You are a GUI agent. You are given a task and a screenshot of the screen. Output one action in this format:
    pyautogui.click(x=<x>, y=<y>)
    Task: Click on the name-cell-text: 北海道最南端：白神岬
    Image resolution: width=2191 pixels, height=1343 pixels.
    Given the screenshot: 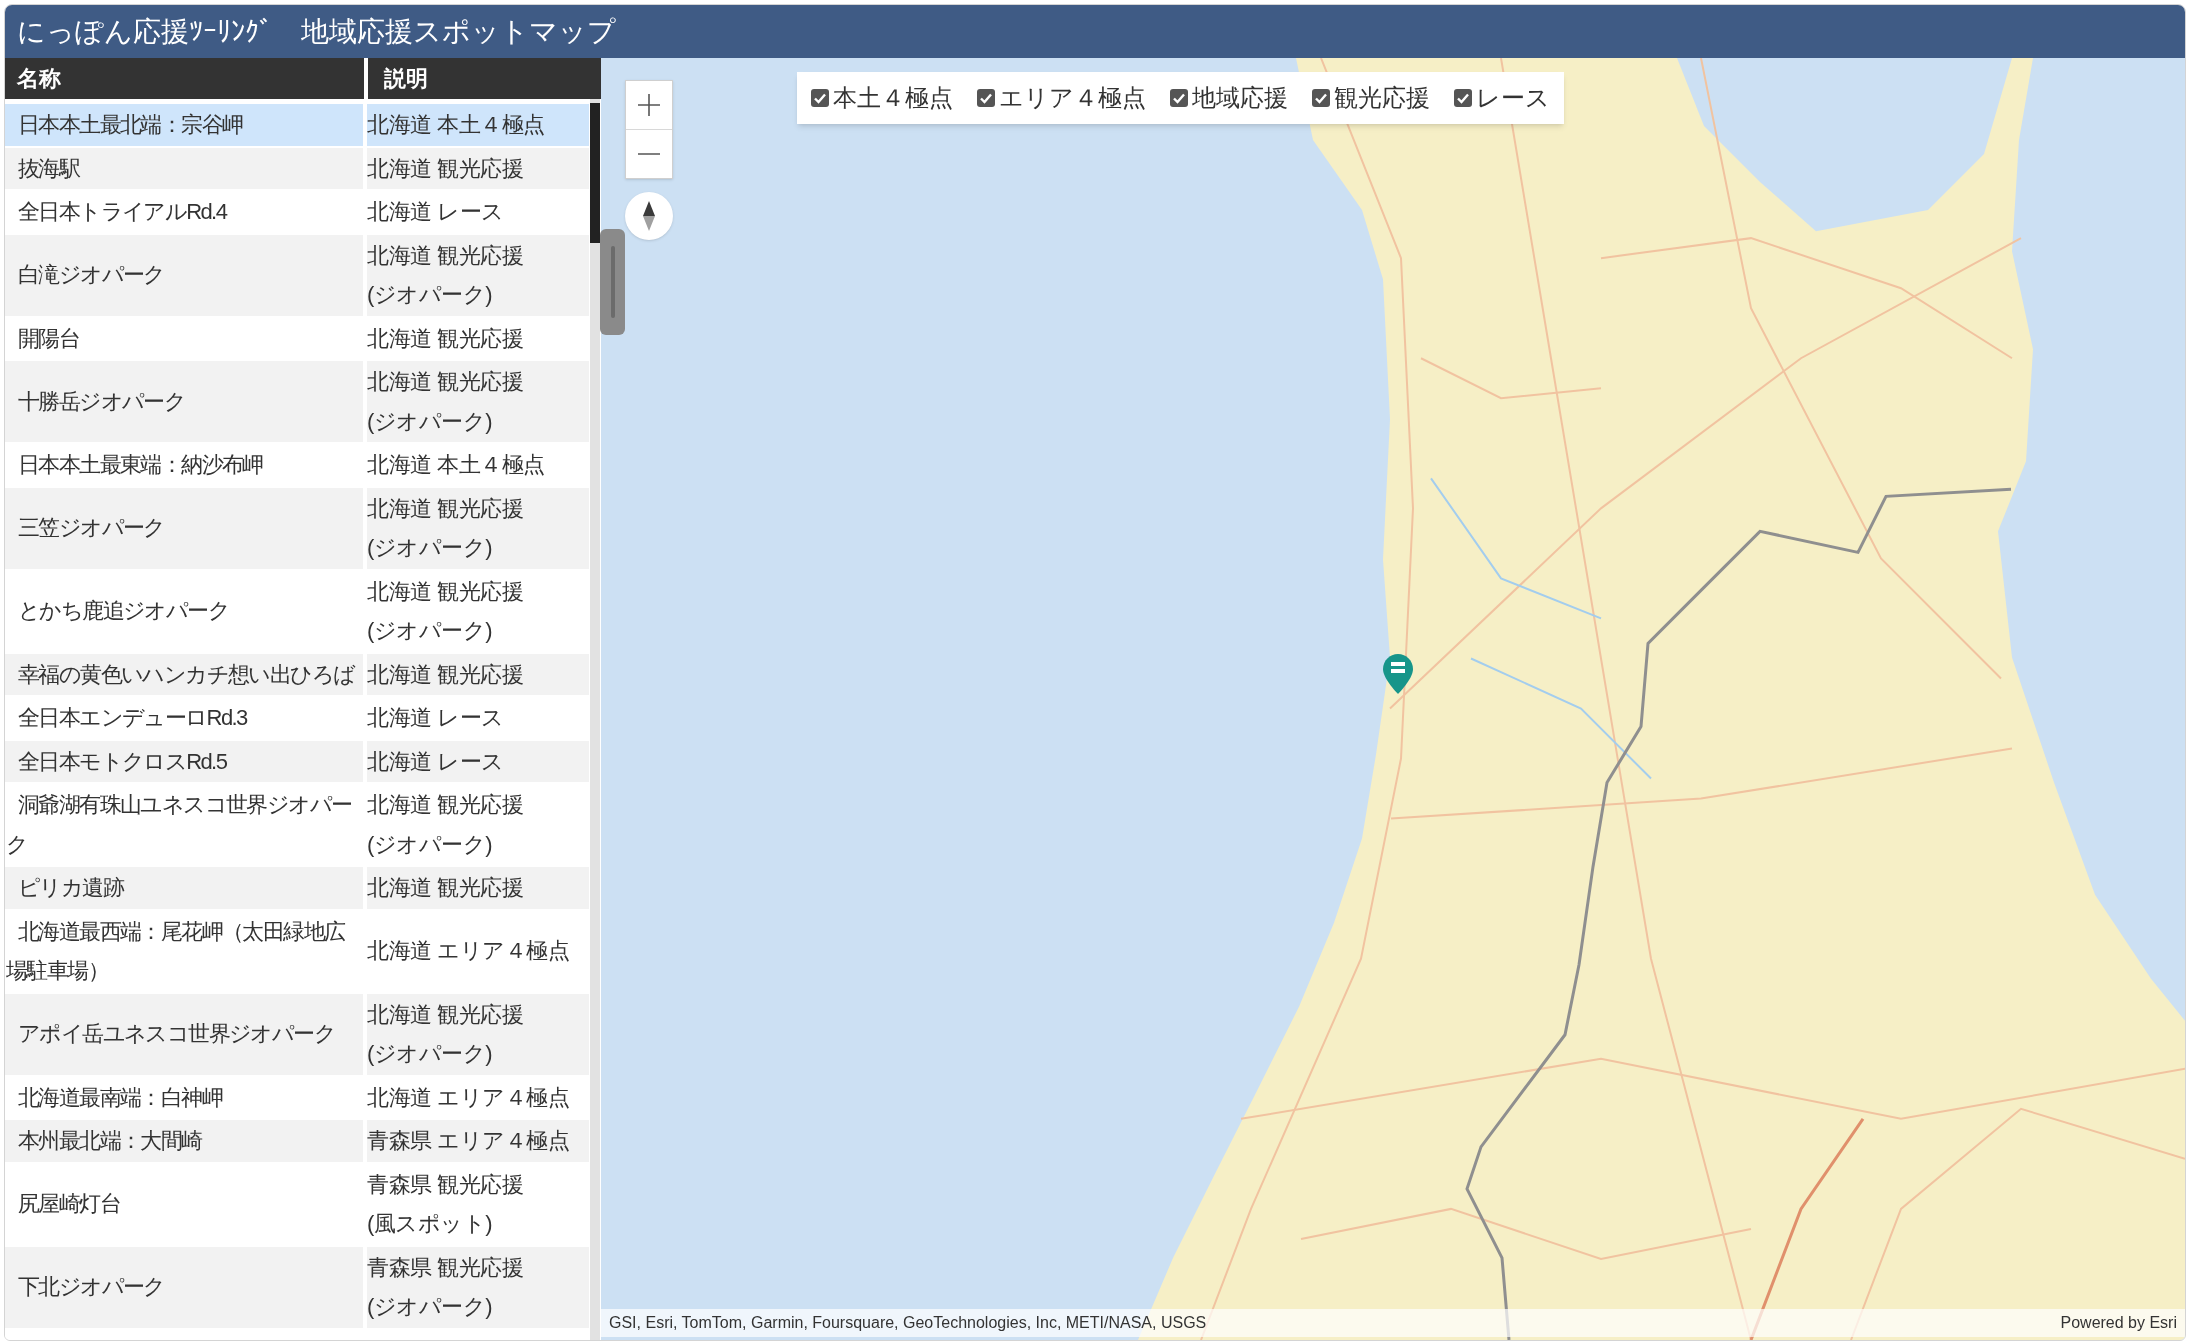 What is the action you would take?
    pyautogui.click(x=120, y=1097)
    